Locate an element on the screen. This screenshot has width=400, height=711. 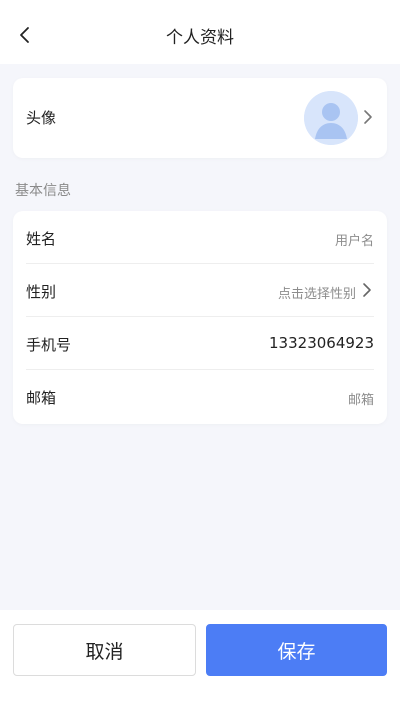
cancel-button: 取消 is located at coordinates (104, 650).